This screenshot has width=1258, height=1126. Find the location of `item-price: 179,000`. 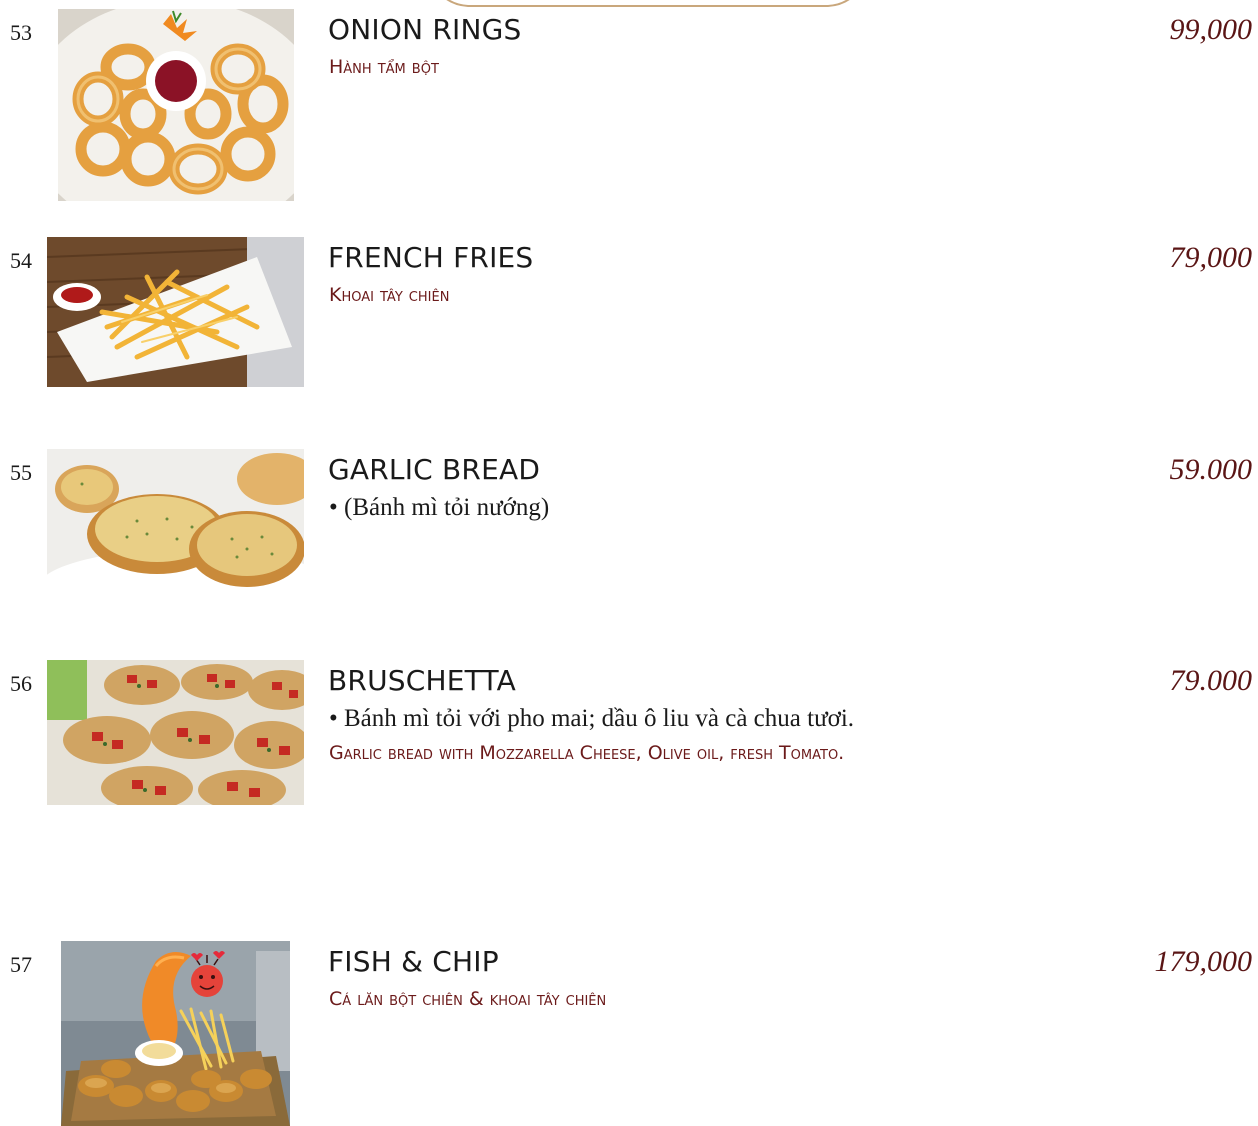

item-price: 179,000 is located at coordinates (1203, 961).